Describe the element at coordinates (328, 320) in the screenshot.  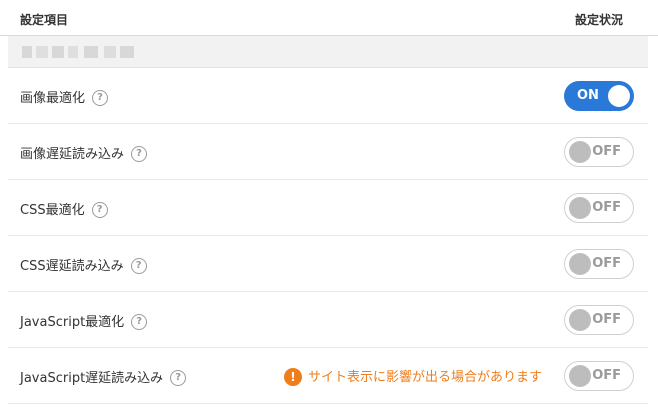
I see `settings-row-js-optimization: JavaScript最適化? OFF` at that location.